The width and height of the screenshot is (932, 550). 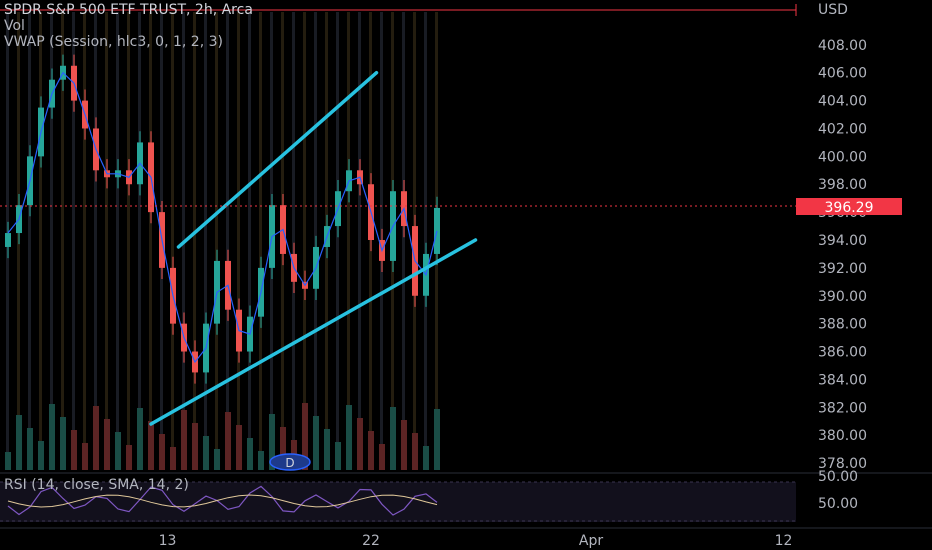 I want to click on price-axis-tick: 394.00, so click(x=842, y=241).